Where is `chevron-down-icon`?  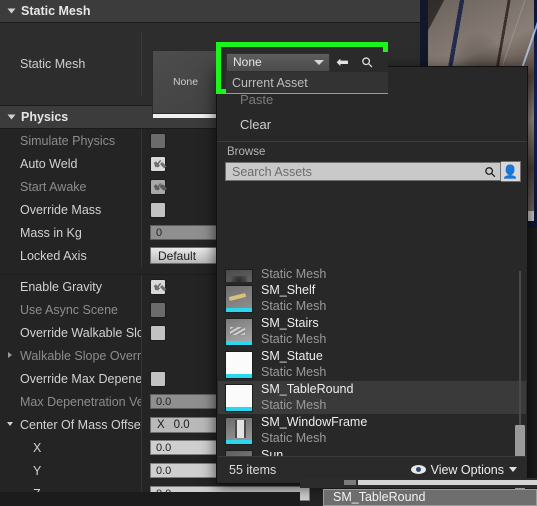 chevron-down-icon is located at coordinates (319, 62).